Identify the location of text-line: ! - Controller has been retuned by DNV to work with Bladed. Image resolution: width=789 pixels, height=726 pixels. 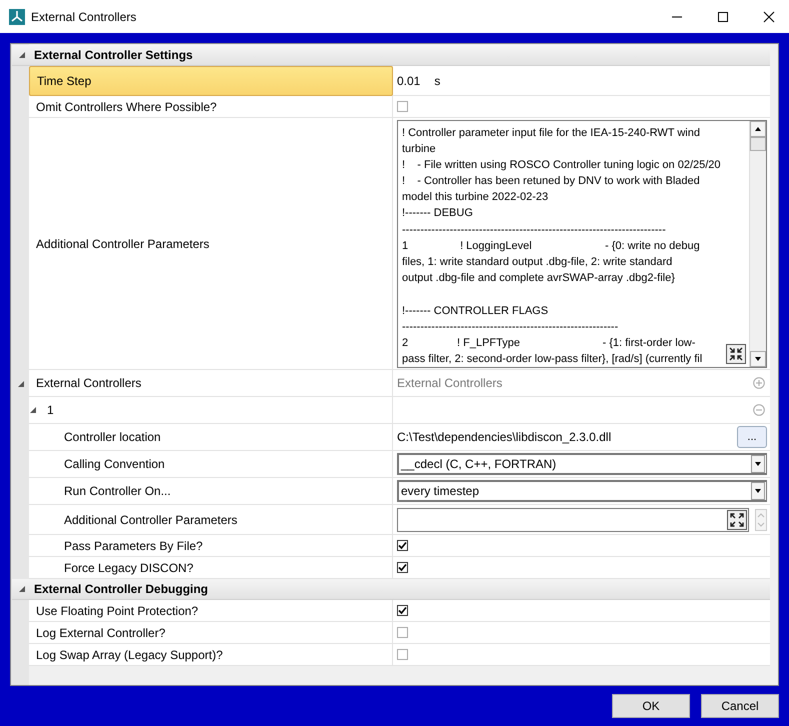
(551, 182).